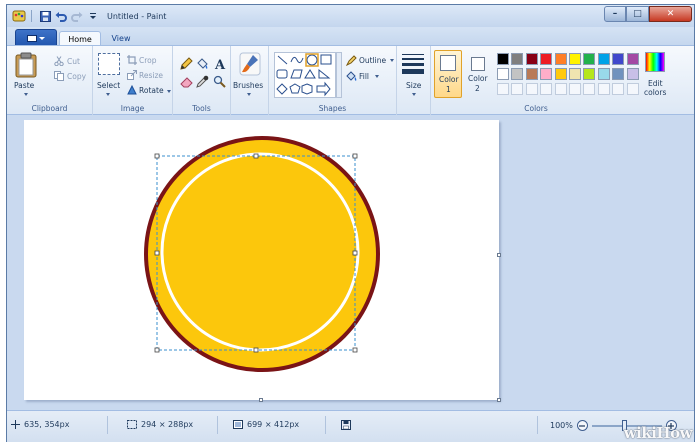 The height and width of the screenshot is (446, 700). I want to click on select-icon, so click(109, 64).